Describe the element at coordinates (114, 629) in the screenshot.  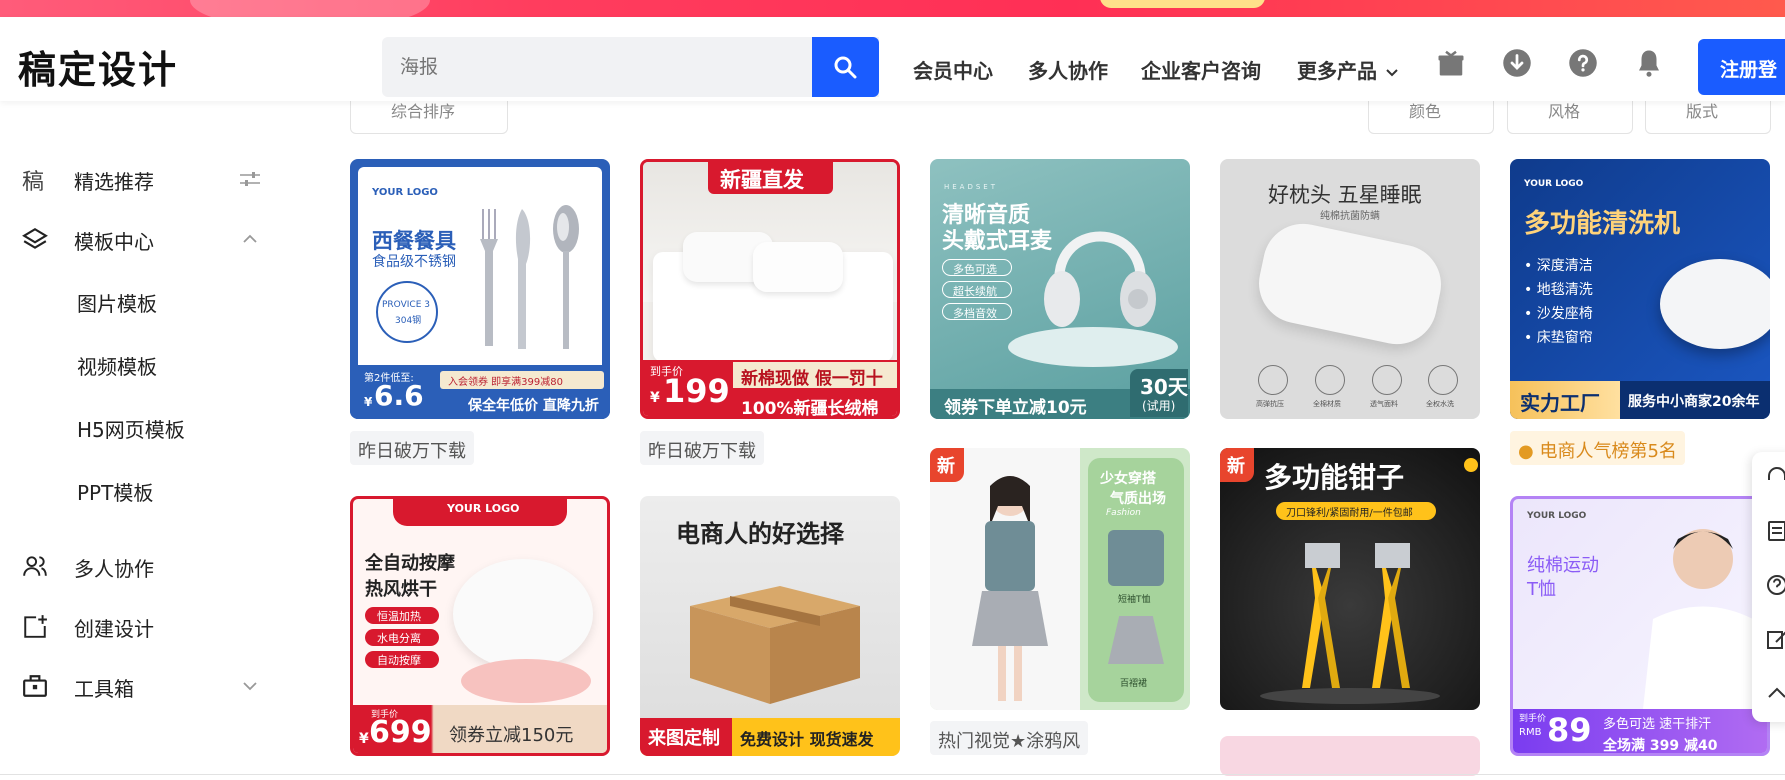
I see `sidebar-item-label: 创建设计` at that location.